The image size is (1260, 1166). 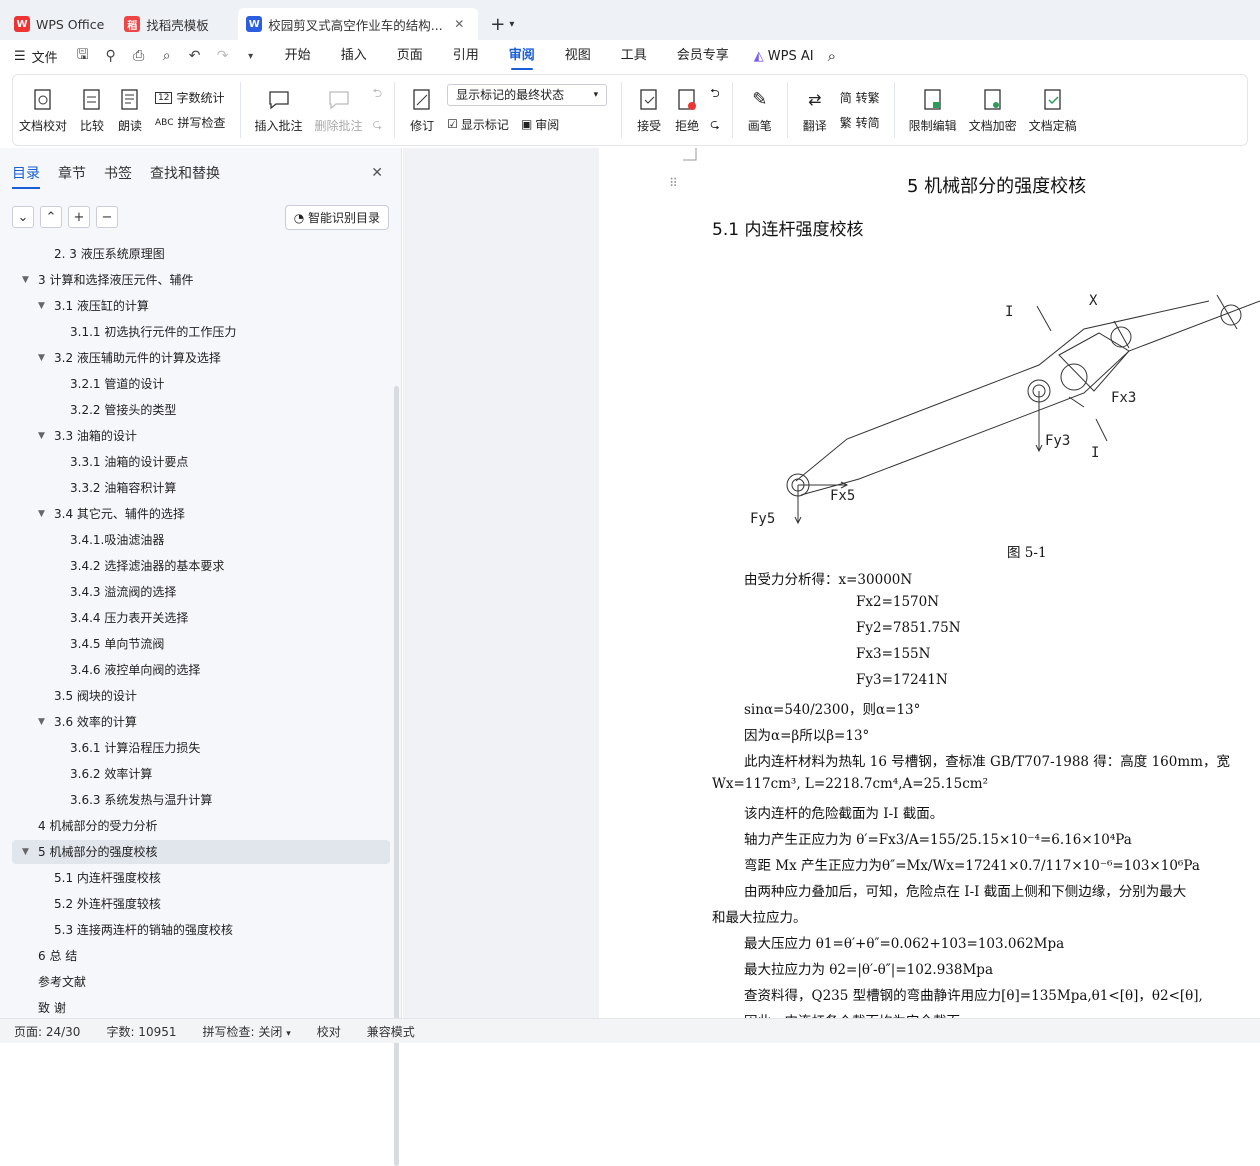 What do you see at coordinates (111, 56) in the screenshot?
I see `share-icon: ⚲` at bounding box center [111, 56].